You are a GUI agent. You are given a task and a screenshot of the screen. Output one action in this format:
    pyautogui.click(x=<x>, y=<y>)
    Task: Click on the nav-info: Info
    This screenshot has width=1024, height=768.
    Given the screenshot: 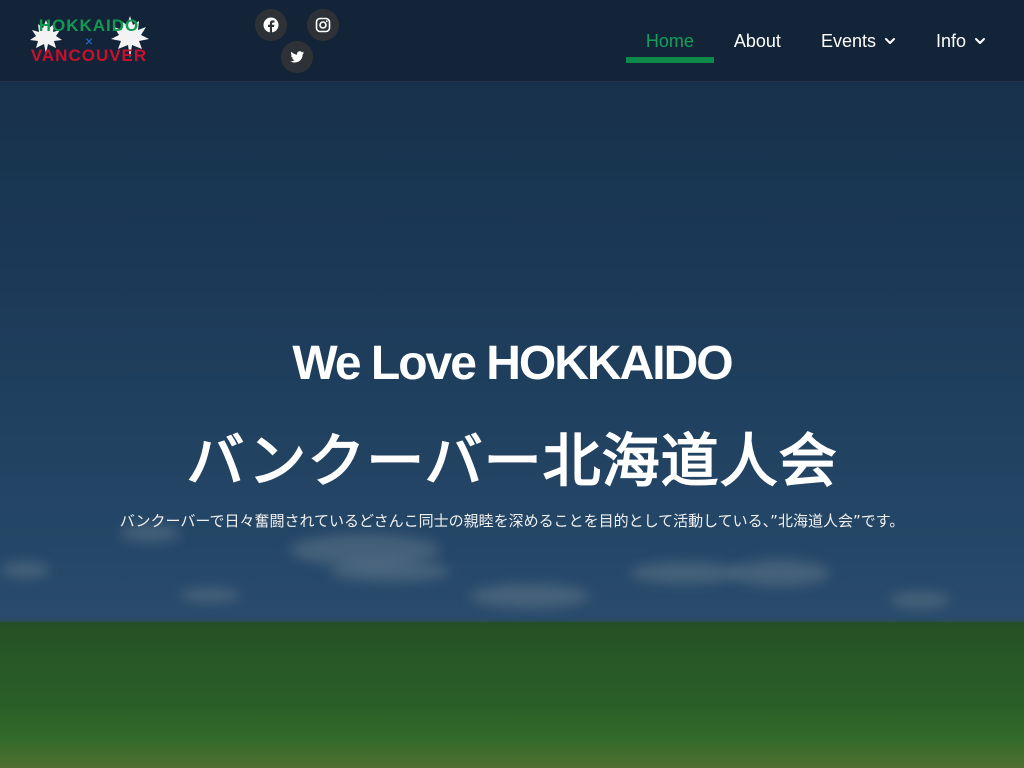 What is the action you would take?
    pyautogui.click(x=961, y=41)
    